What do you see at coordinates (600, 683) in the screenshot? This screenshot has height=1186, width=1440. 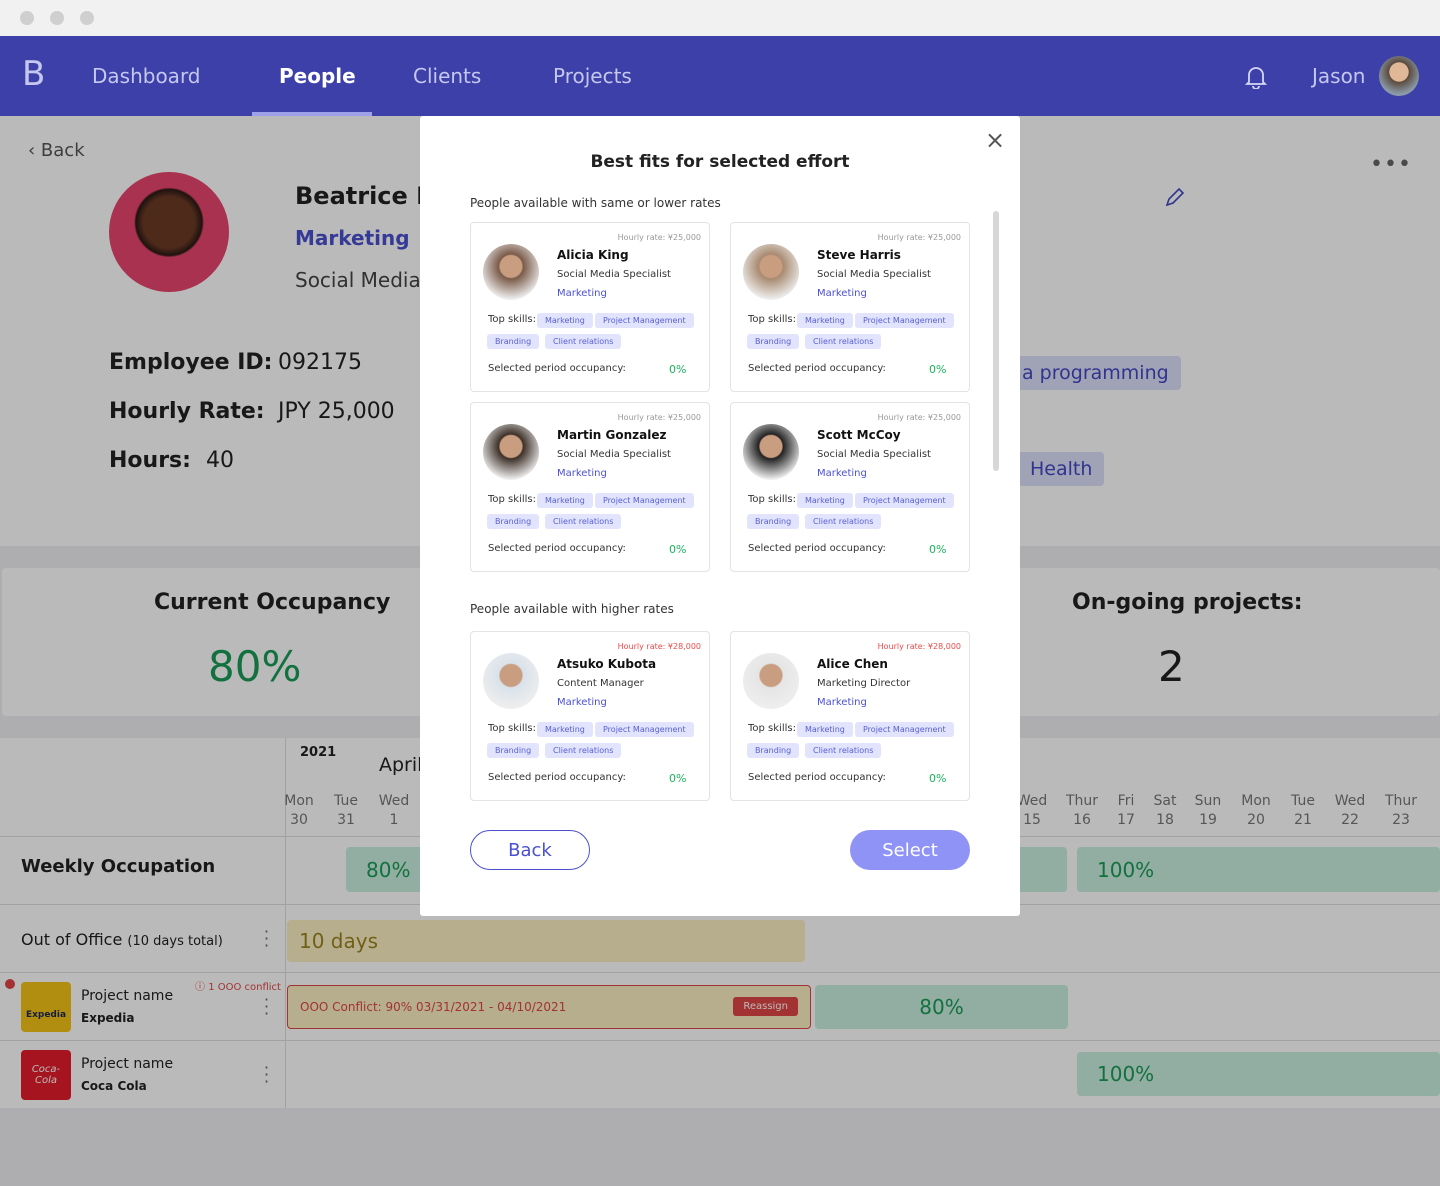 I see `person-role: Content Manager` at bounding box center [600, 683].